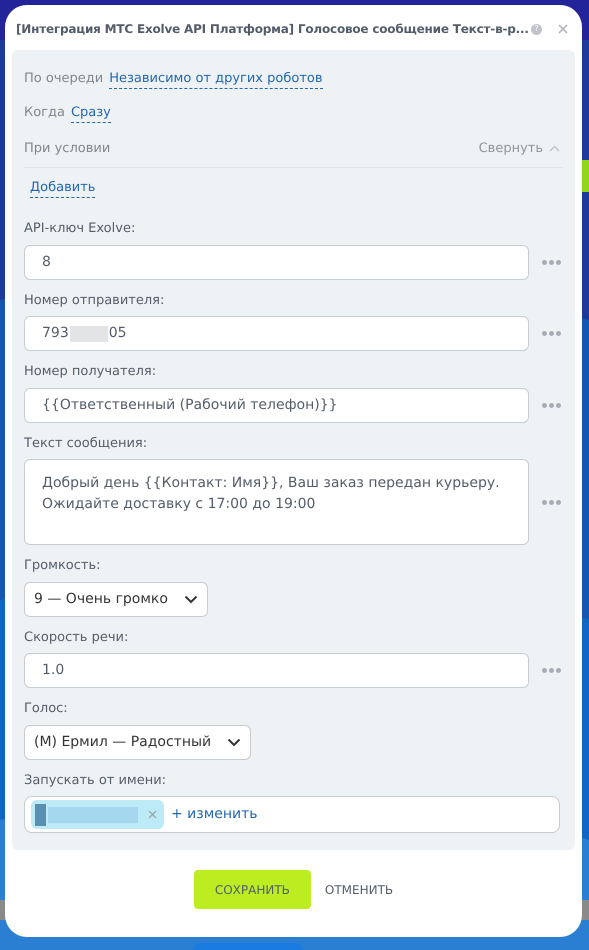 The image size is (589, 950). What do you see at coordinates (91, 372) in the screenshot?
I see `field-label: Номер получателя:` at bounding box center [91, 372].